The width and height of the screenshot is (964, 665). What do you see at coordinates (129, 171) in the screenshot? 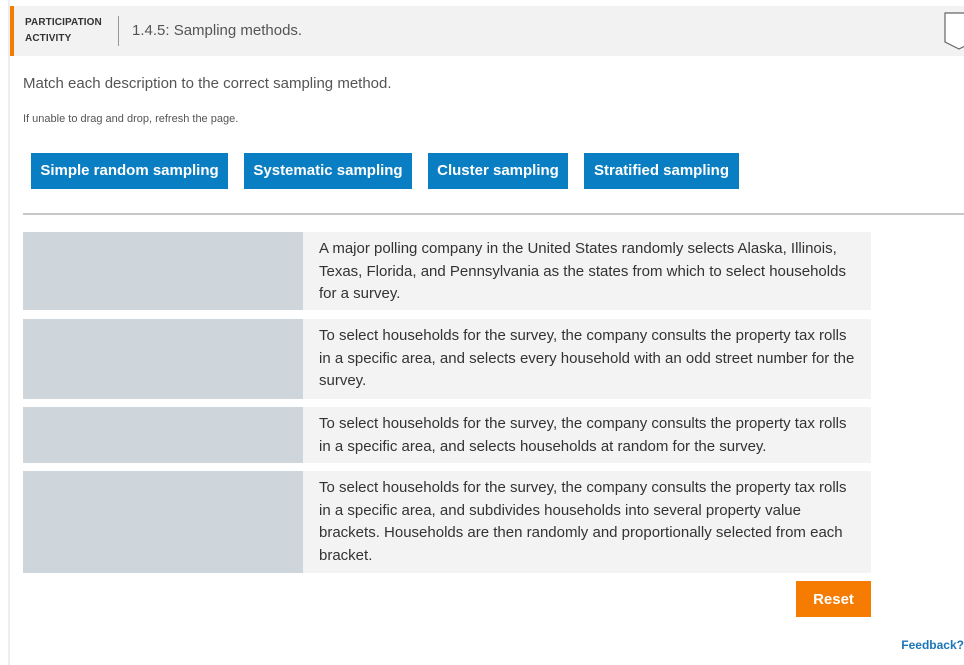
I see `tile-simple-random-sampling: Simple random sampling` at bounding box center [129, 171].